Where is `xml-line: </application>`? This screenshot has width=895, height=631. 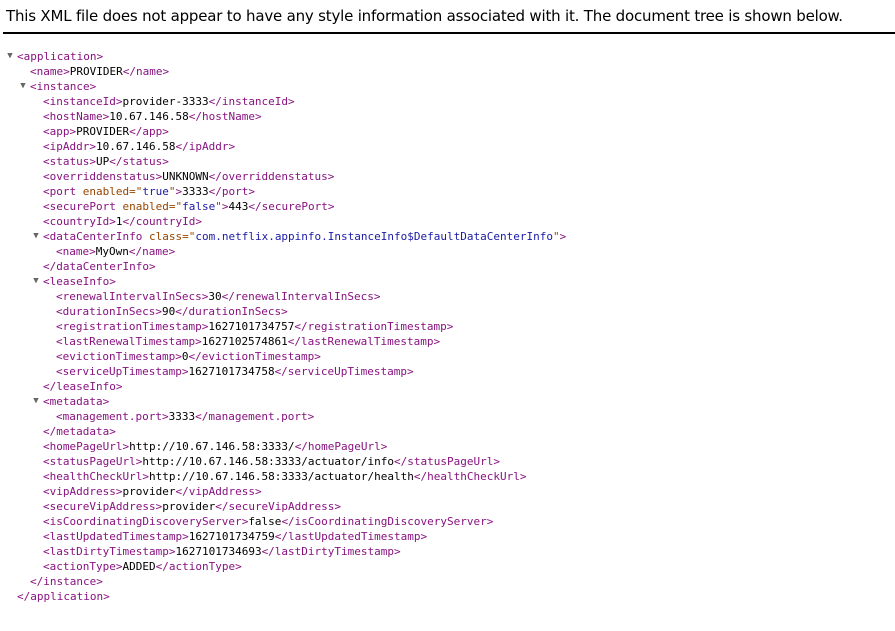
xml-line: </application> is located at coordinates (447, 596).